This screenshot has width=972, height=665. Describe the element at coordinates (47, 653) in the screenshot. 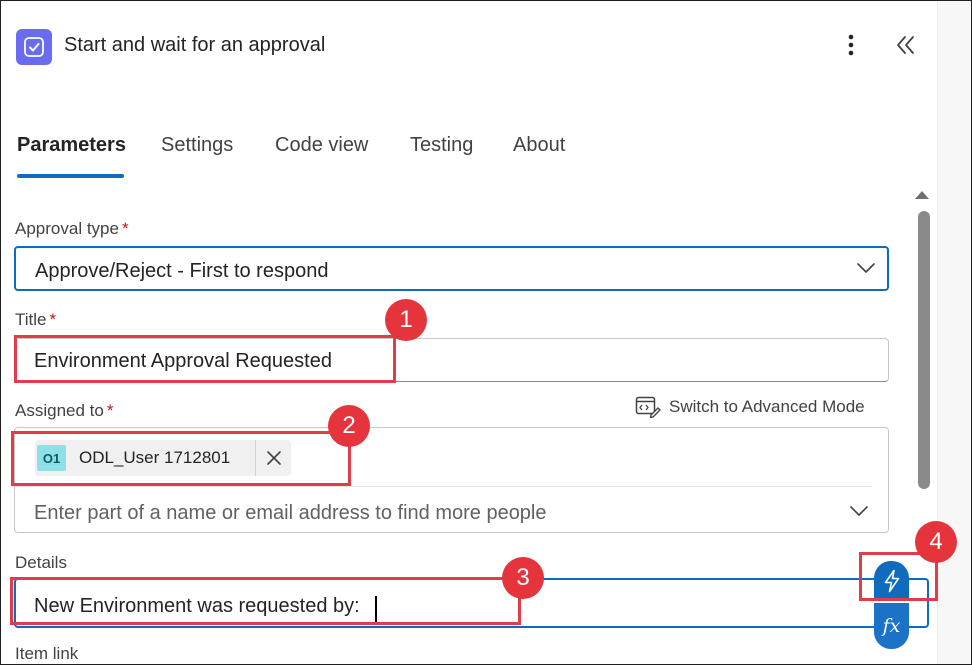

I see `item-link-label: Item link` at that location.